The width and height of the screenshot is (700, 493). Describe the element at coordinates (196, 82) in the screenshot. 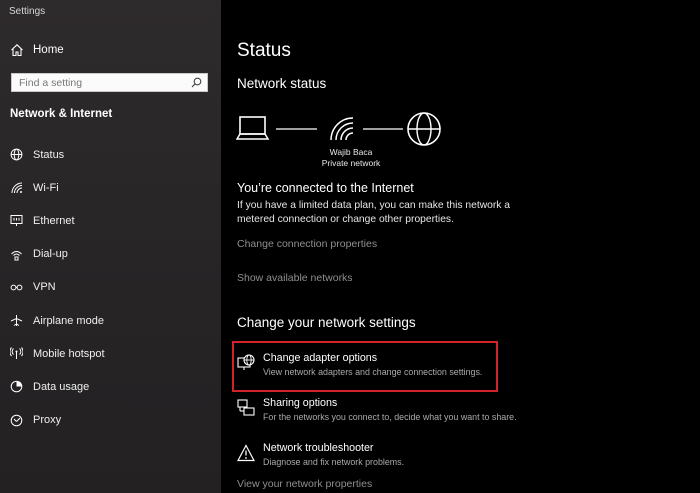

I see `search-icon` at that location.